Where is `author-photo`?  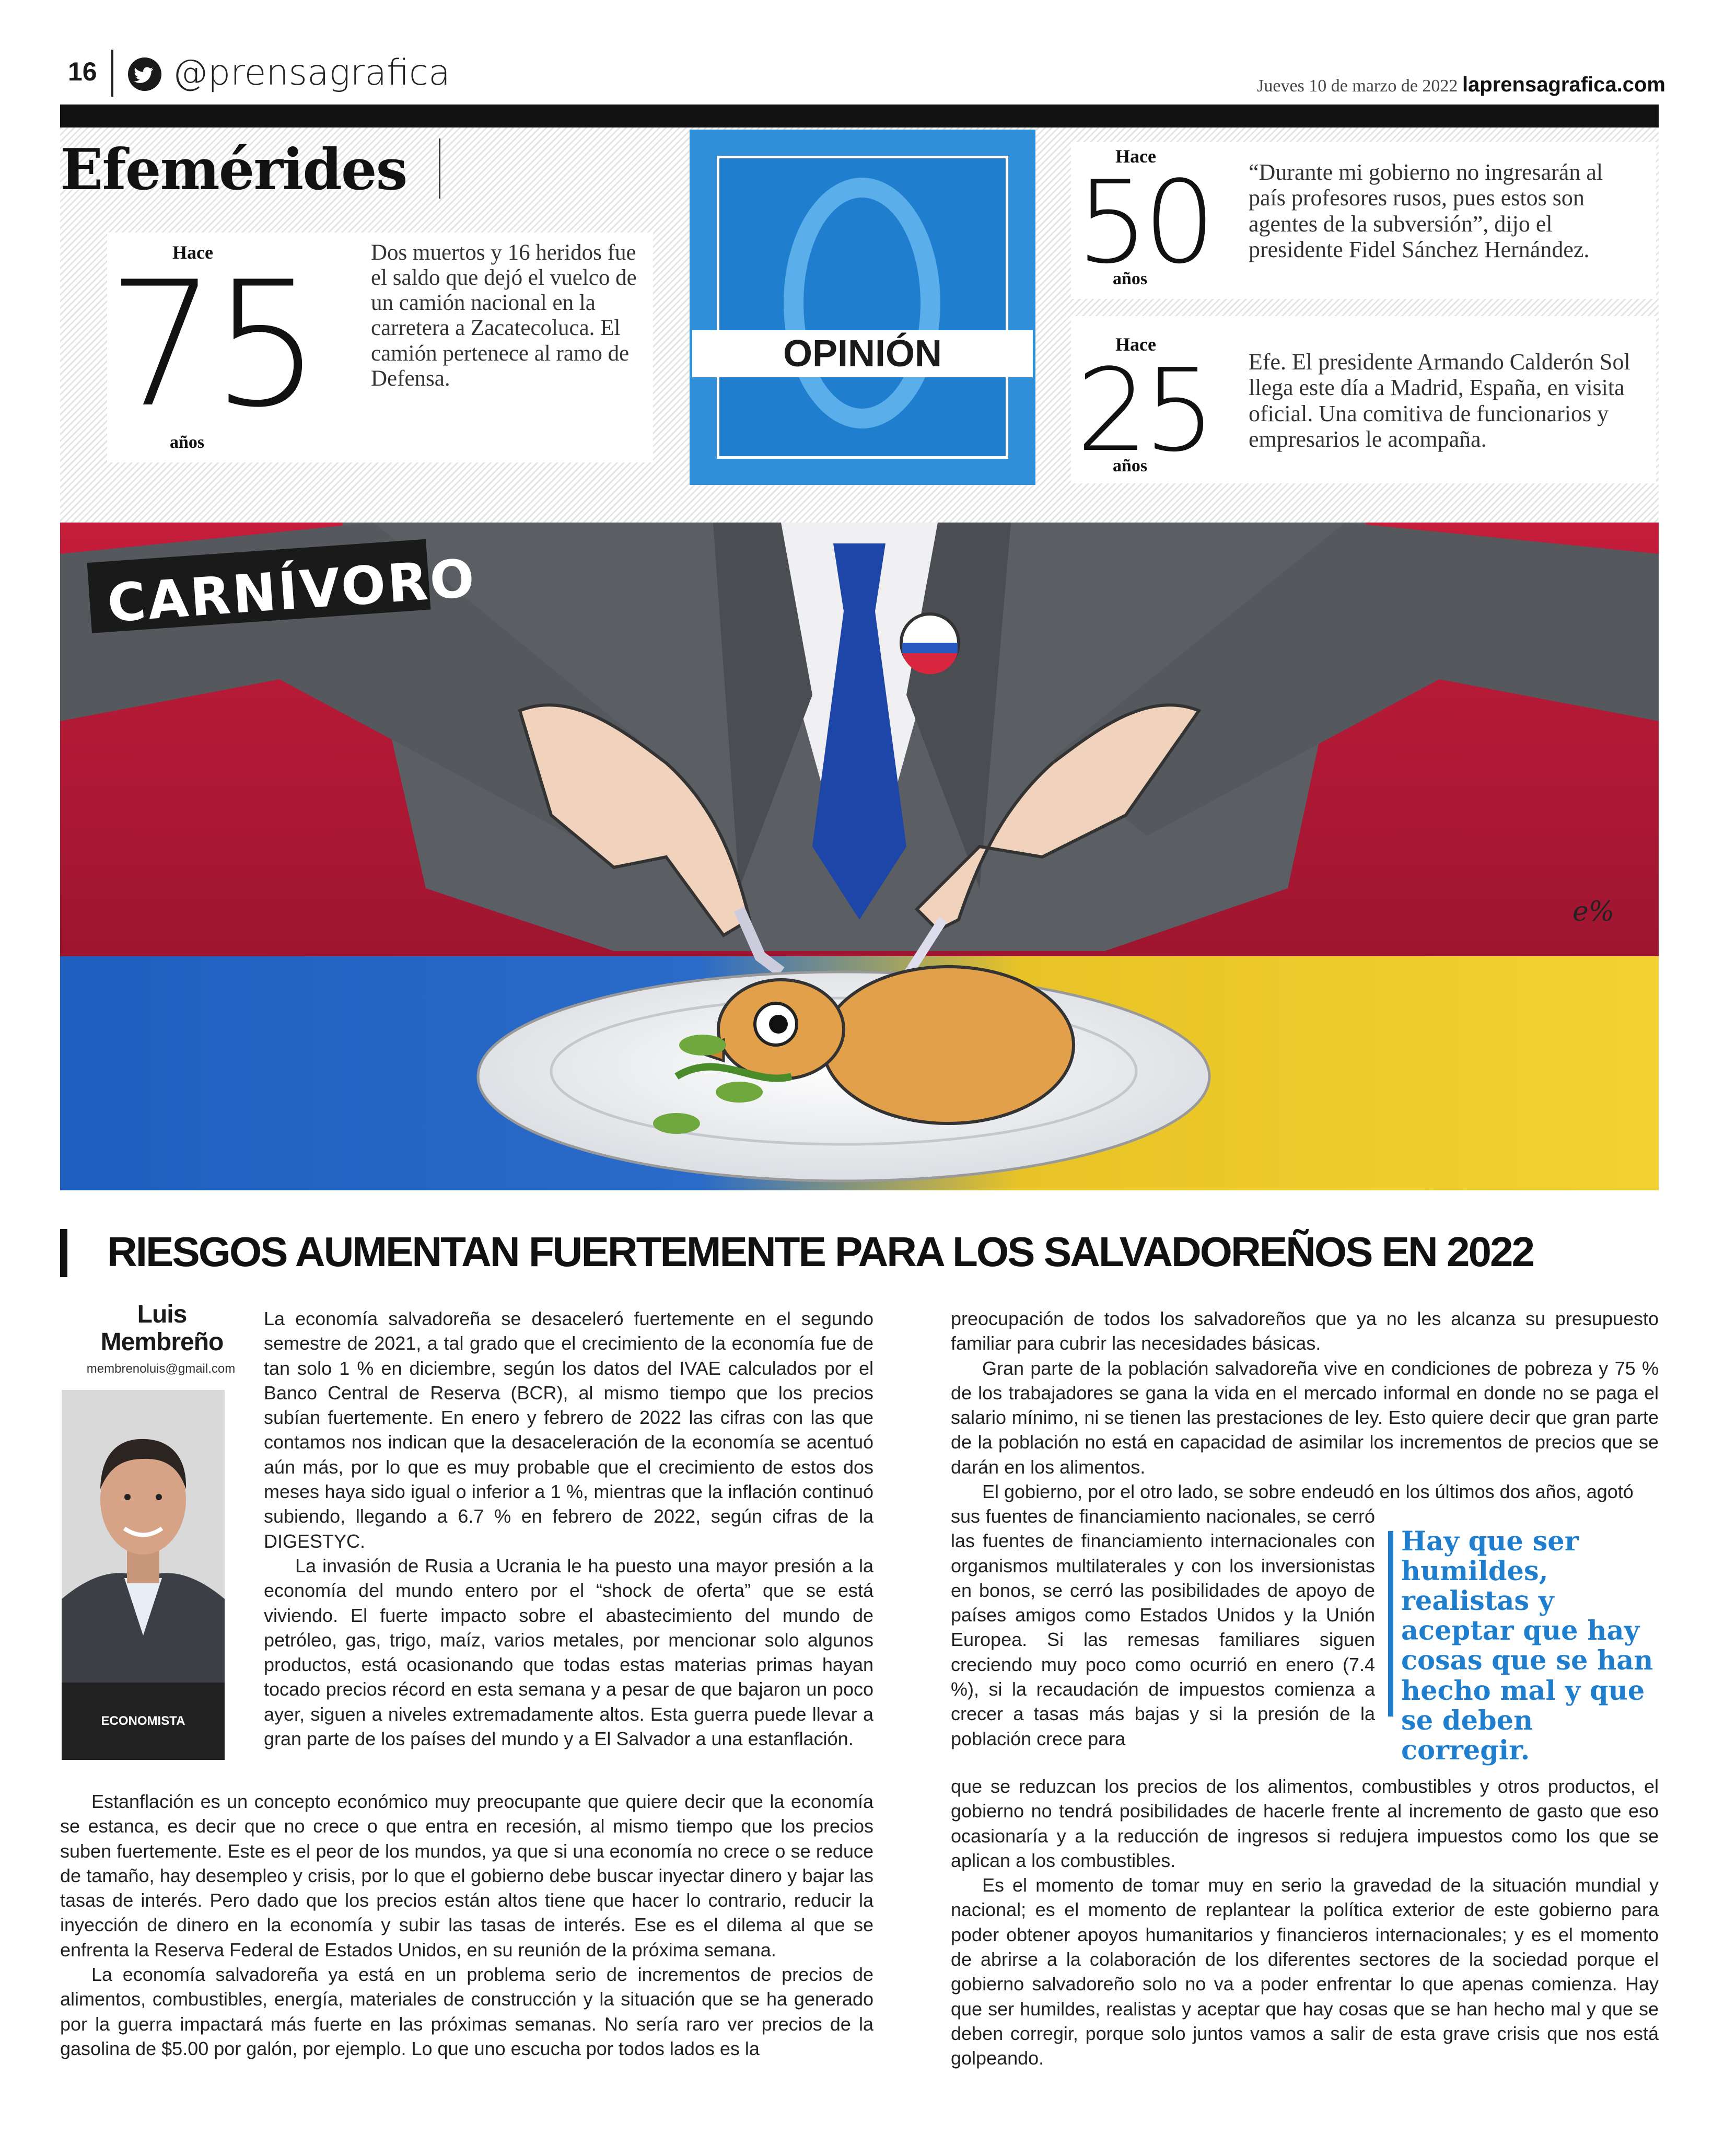
author-photo is located at coordinates (143, 1536).